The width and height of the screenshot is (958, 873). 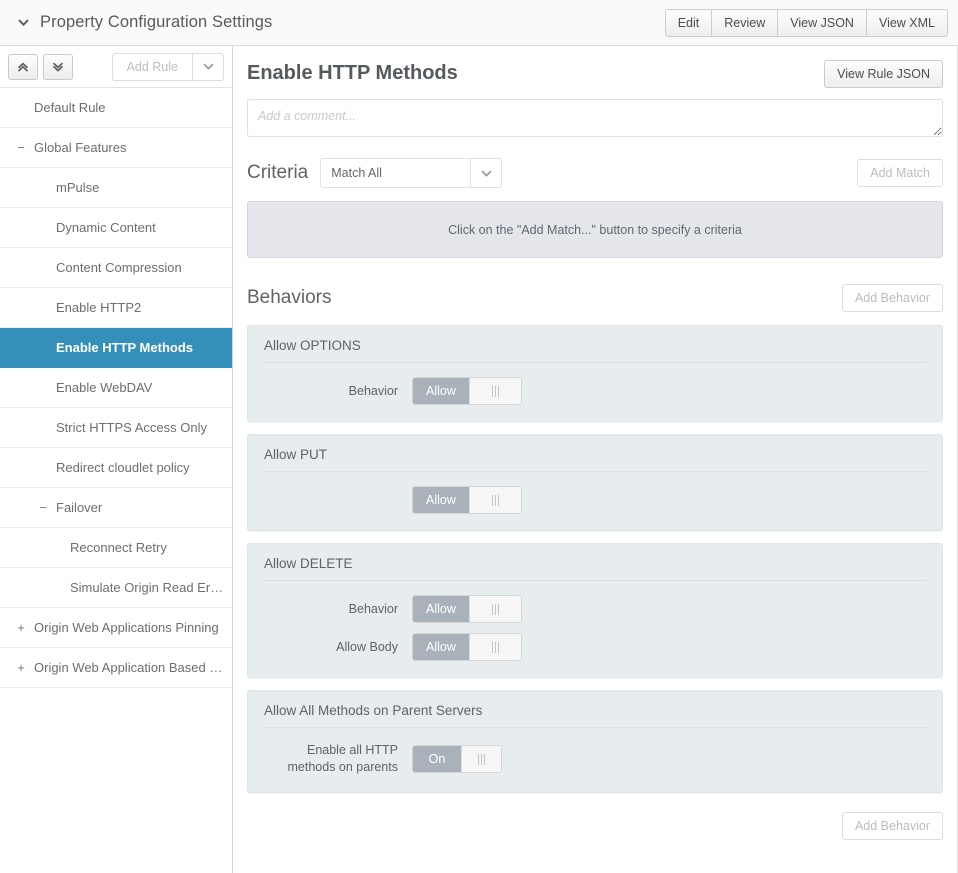 I want to click on sidebar-item-enable-http-methods: Enable HTTP Methods, so click(x=116, y=348).